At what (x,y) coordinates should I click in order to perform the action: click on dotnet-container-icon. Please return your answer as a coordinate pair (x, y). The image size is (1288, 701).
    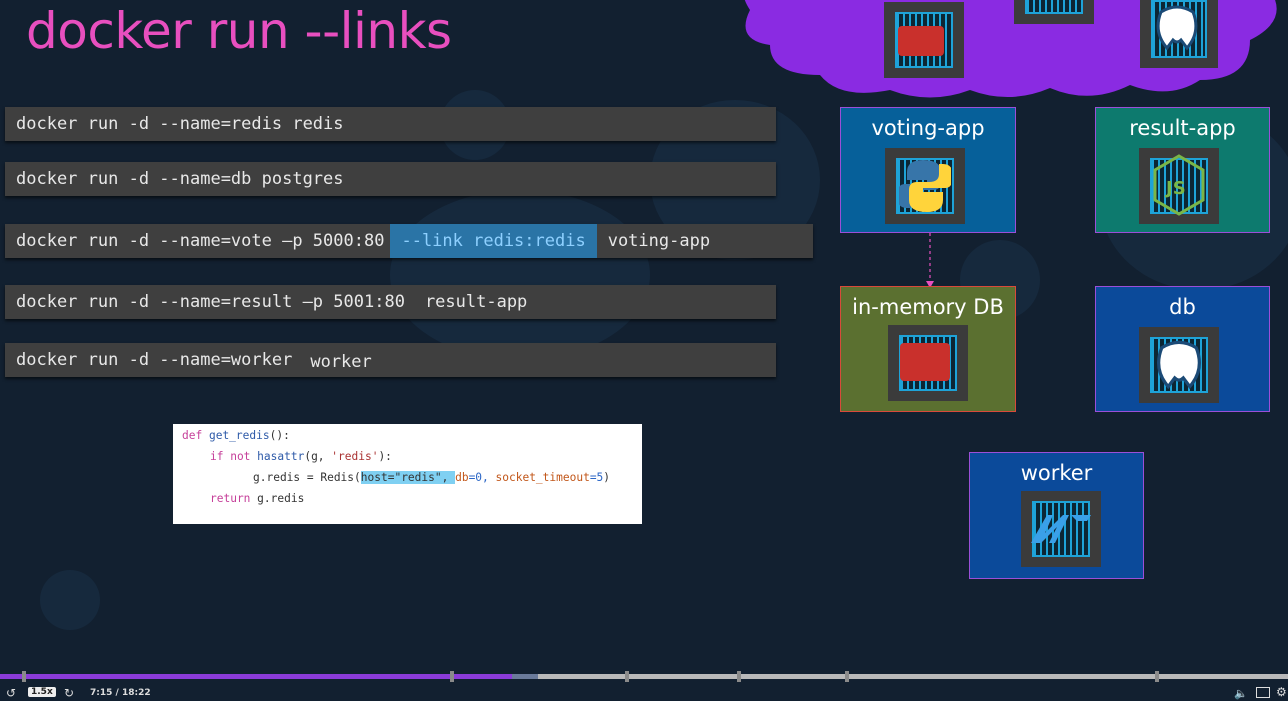
    Looking at the image, I should click on (1061, 529).